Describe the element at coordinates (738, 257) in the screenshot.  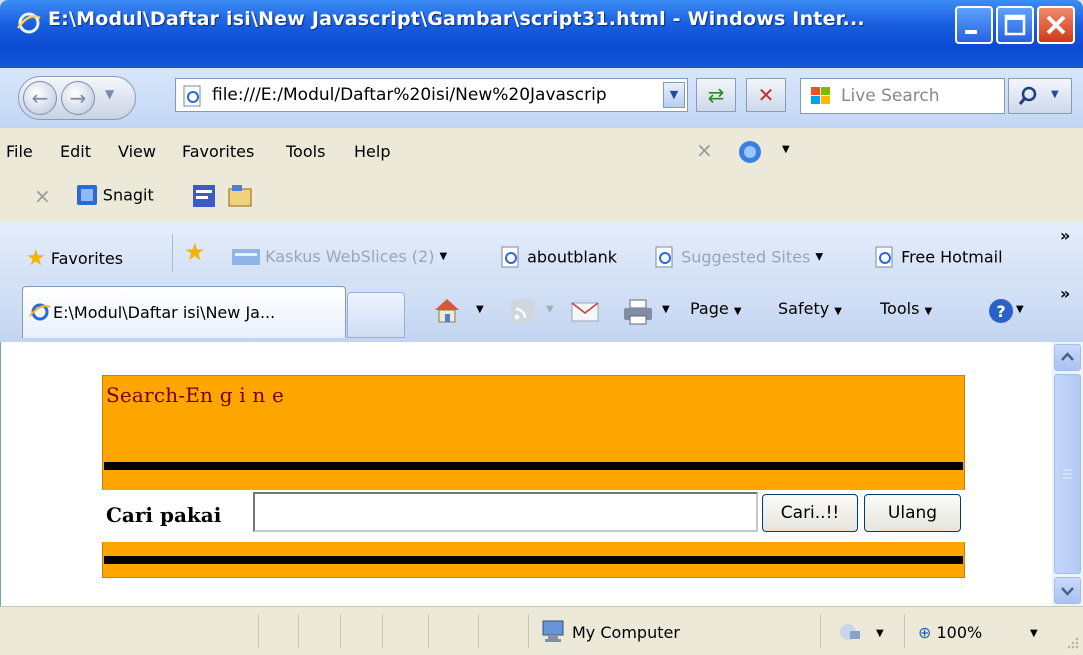
I see `favorites-item-suggested-sites: Suggested Sites ▼` at that location.